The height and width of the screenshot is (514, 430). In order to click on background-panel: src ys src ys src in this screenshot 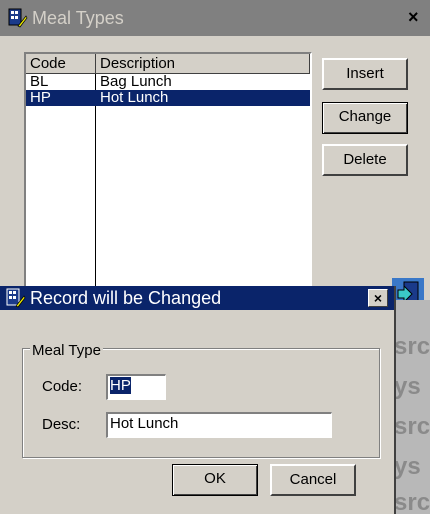, I will do `click(410, 407)`.